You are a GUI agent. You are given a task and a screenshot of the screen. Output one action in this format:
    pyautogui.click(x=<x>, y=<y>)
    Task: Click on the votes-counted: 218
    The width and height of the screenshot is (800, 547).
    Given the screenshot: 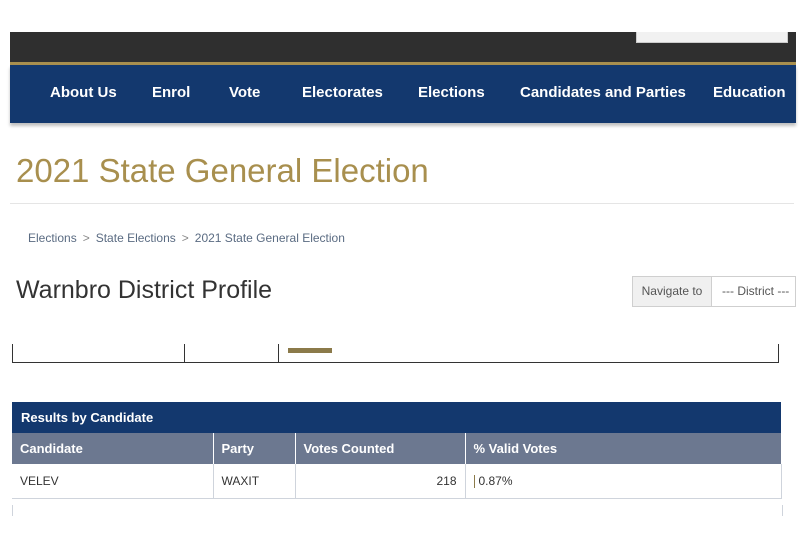 What is the action you would take?
    pyautogui.click(x=380, y=481)
    